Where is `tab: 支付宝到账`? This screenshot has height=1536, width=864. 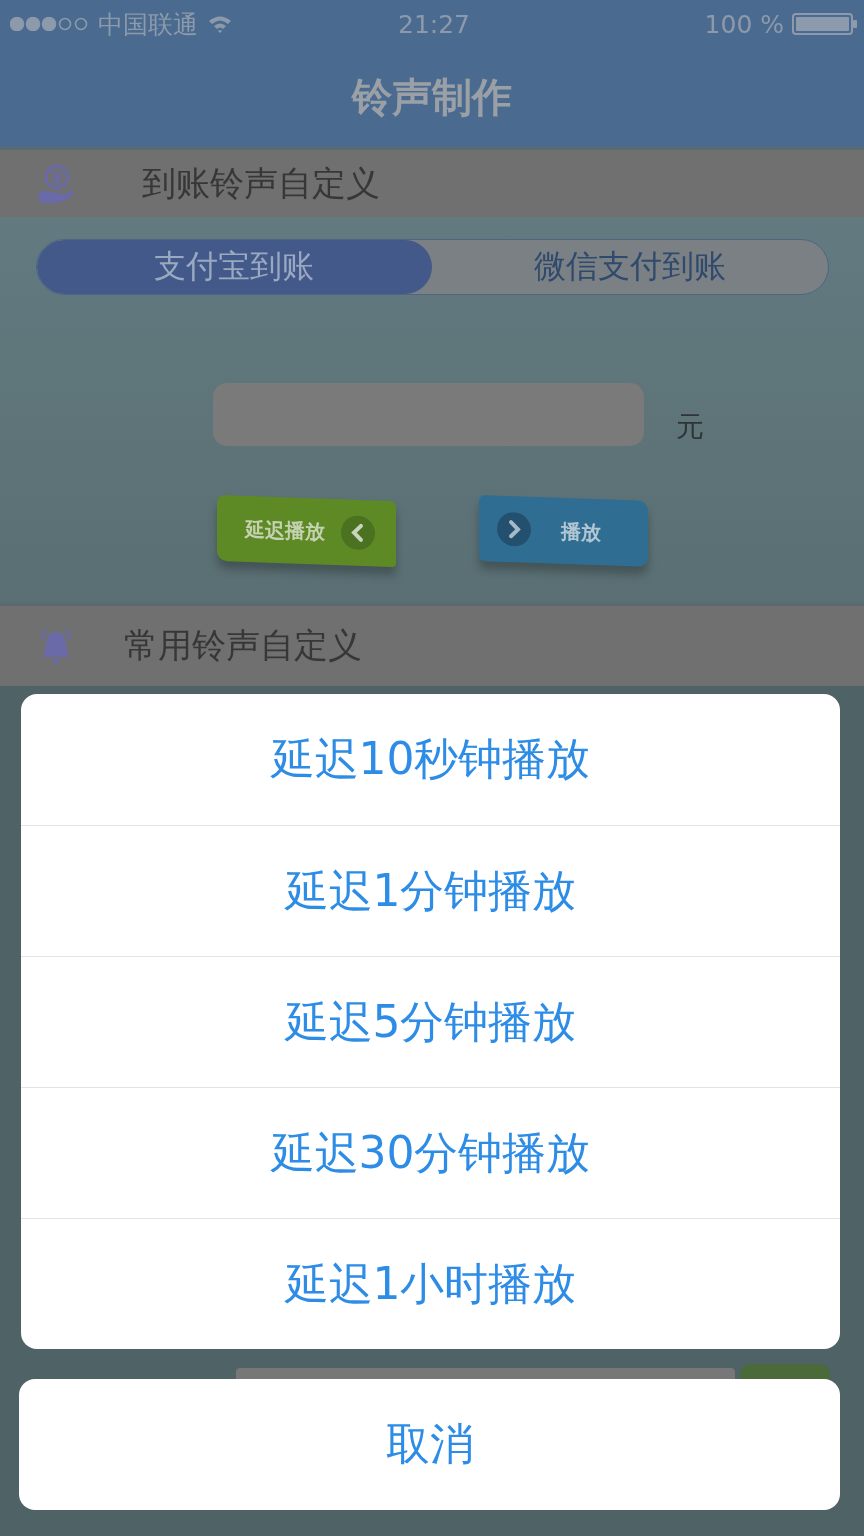 tab: 支付宝到账 is located at coordinates (234, 267).